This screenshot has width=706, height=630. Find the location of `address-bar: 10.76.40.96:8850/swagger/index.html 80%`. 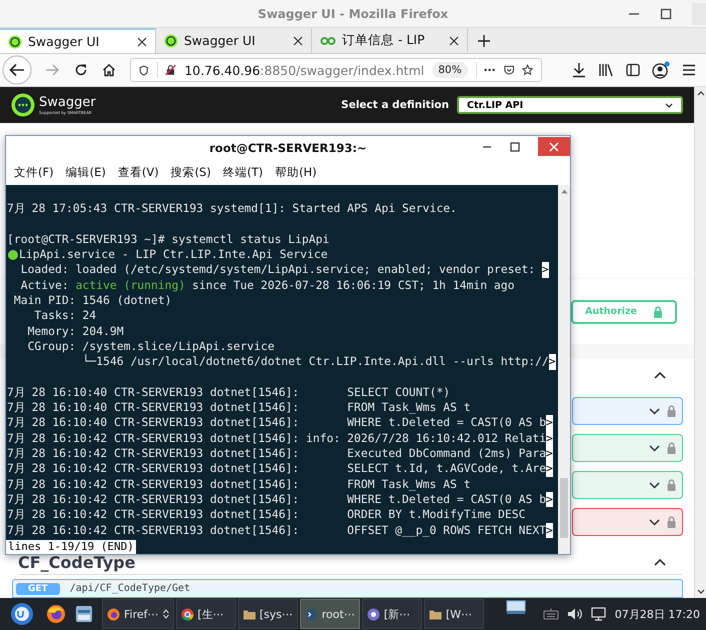

address-bar: 10.76.40.96:8850/swagger/index.html 80% is located at coordinates (336, 70).